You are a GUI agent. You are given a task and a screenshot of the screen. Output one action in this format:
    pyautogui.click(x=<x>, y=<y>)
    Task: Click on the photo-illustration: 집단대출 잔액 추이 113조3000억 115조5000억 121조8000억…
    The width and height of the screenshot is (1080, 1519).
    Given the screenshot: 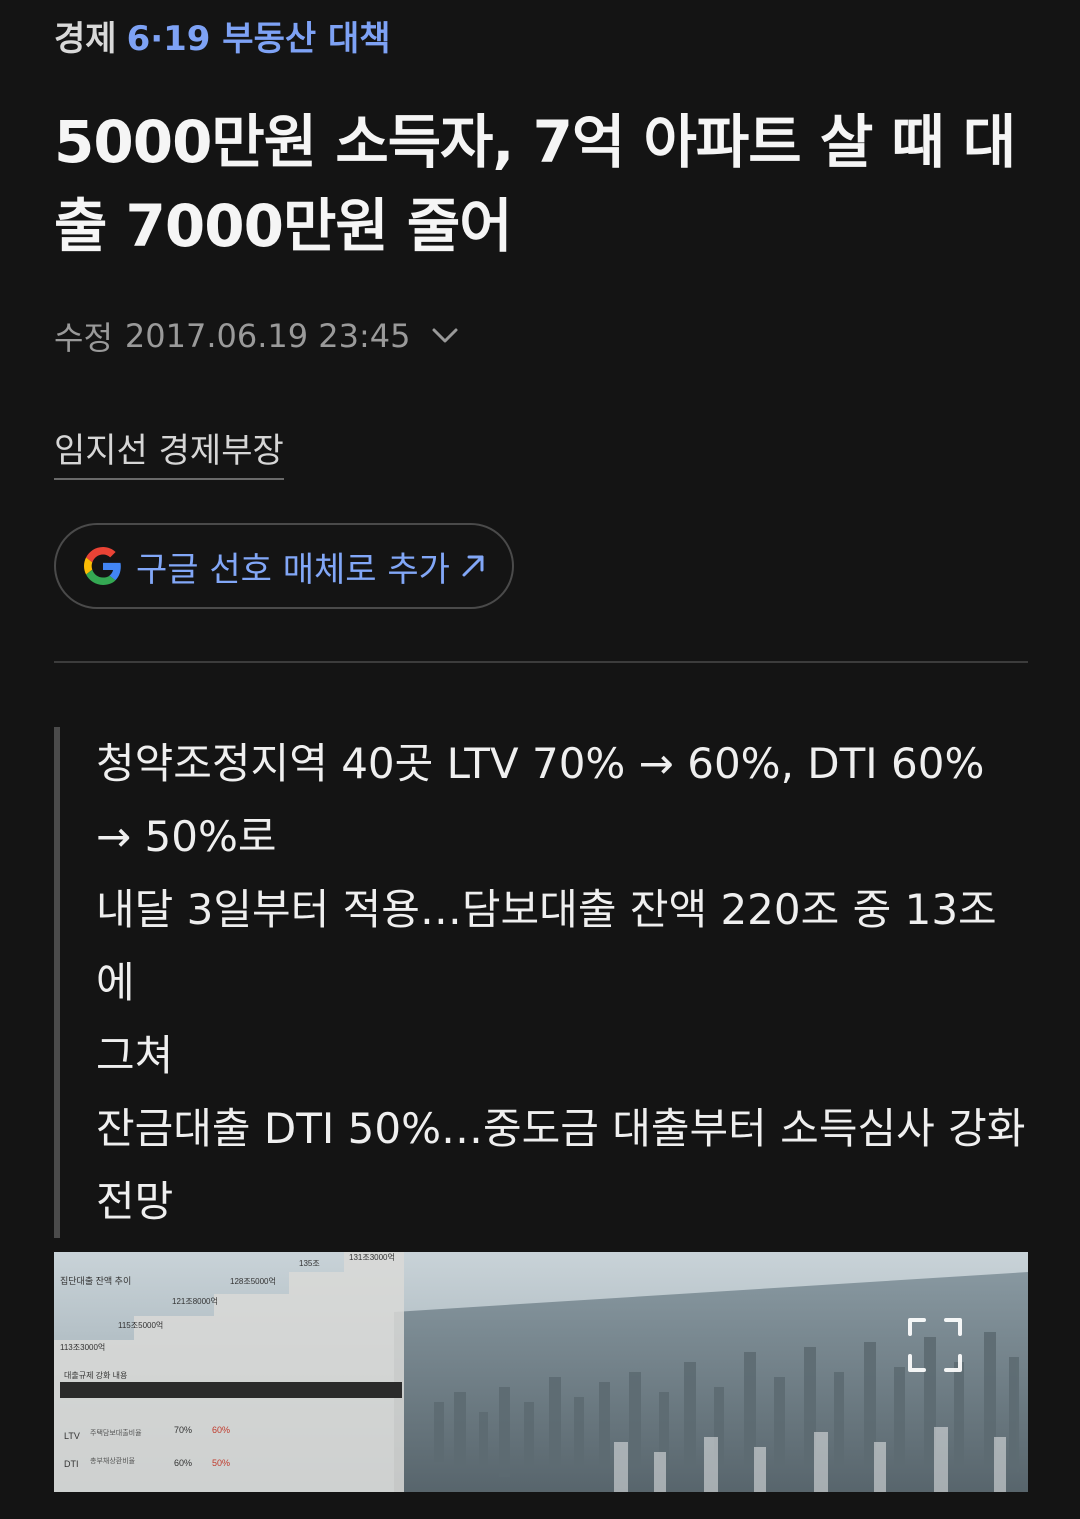 What is the action you would take?
    pyautogui.click(x=541, y=1372)
    